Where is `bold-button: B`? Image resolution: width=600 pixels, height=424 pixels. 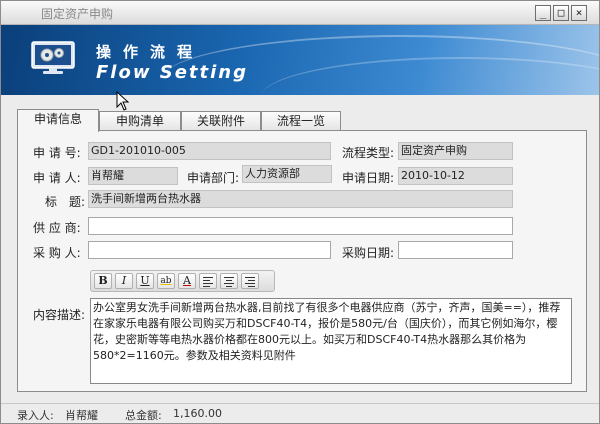 bold-button: B is located at coordinates (103, 281).